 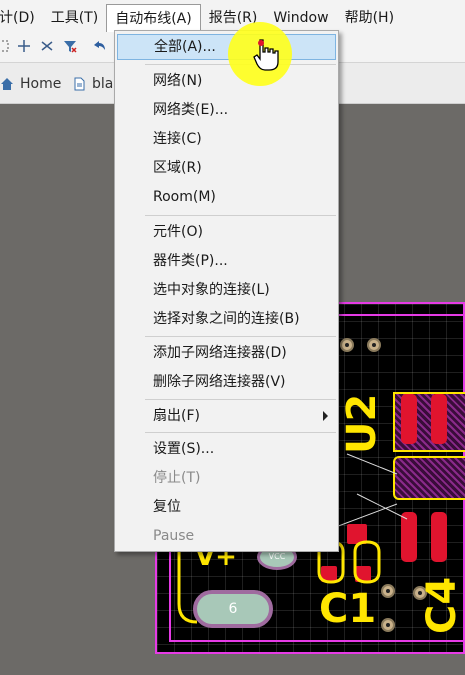 I want to click on menu-item-remove-subnet-jumper: 删除子网络连接器(V), so click(x=226, y=382).